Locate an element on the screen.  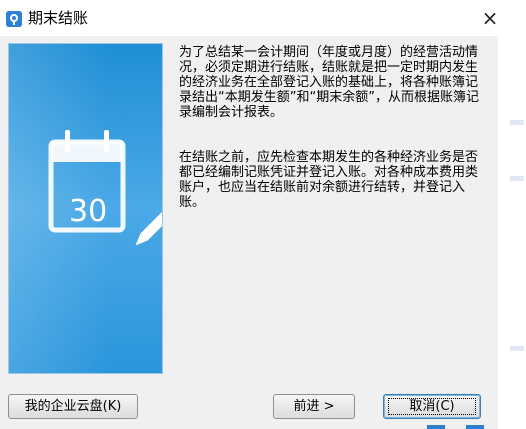
background-window-edge is located at coordinates (512, 232).